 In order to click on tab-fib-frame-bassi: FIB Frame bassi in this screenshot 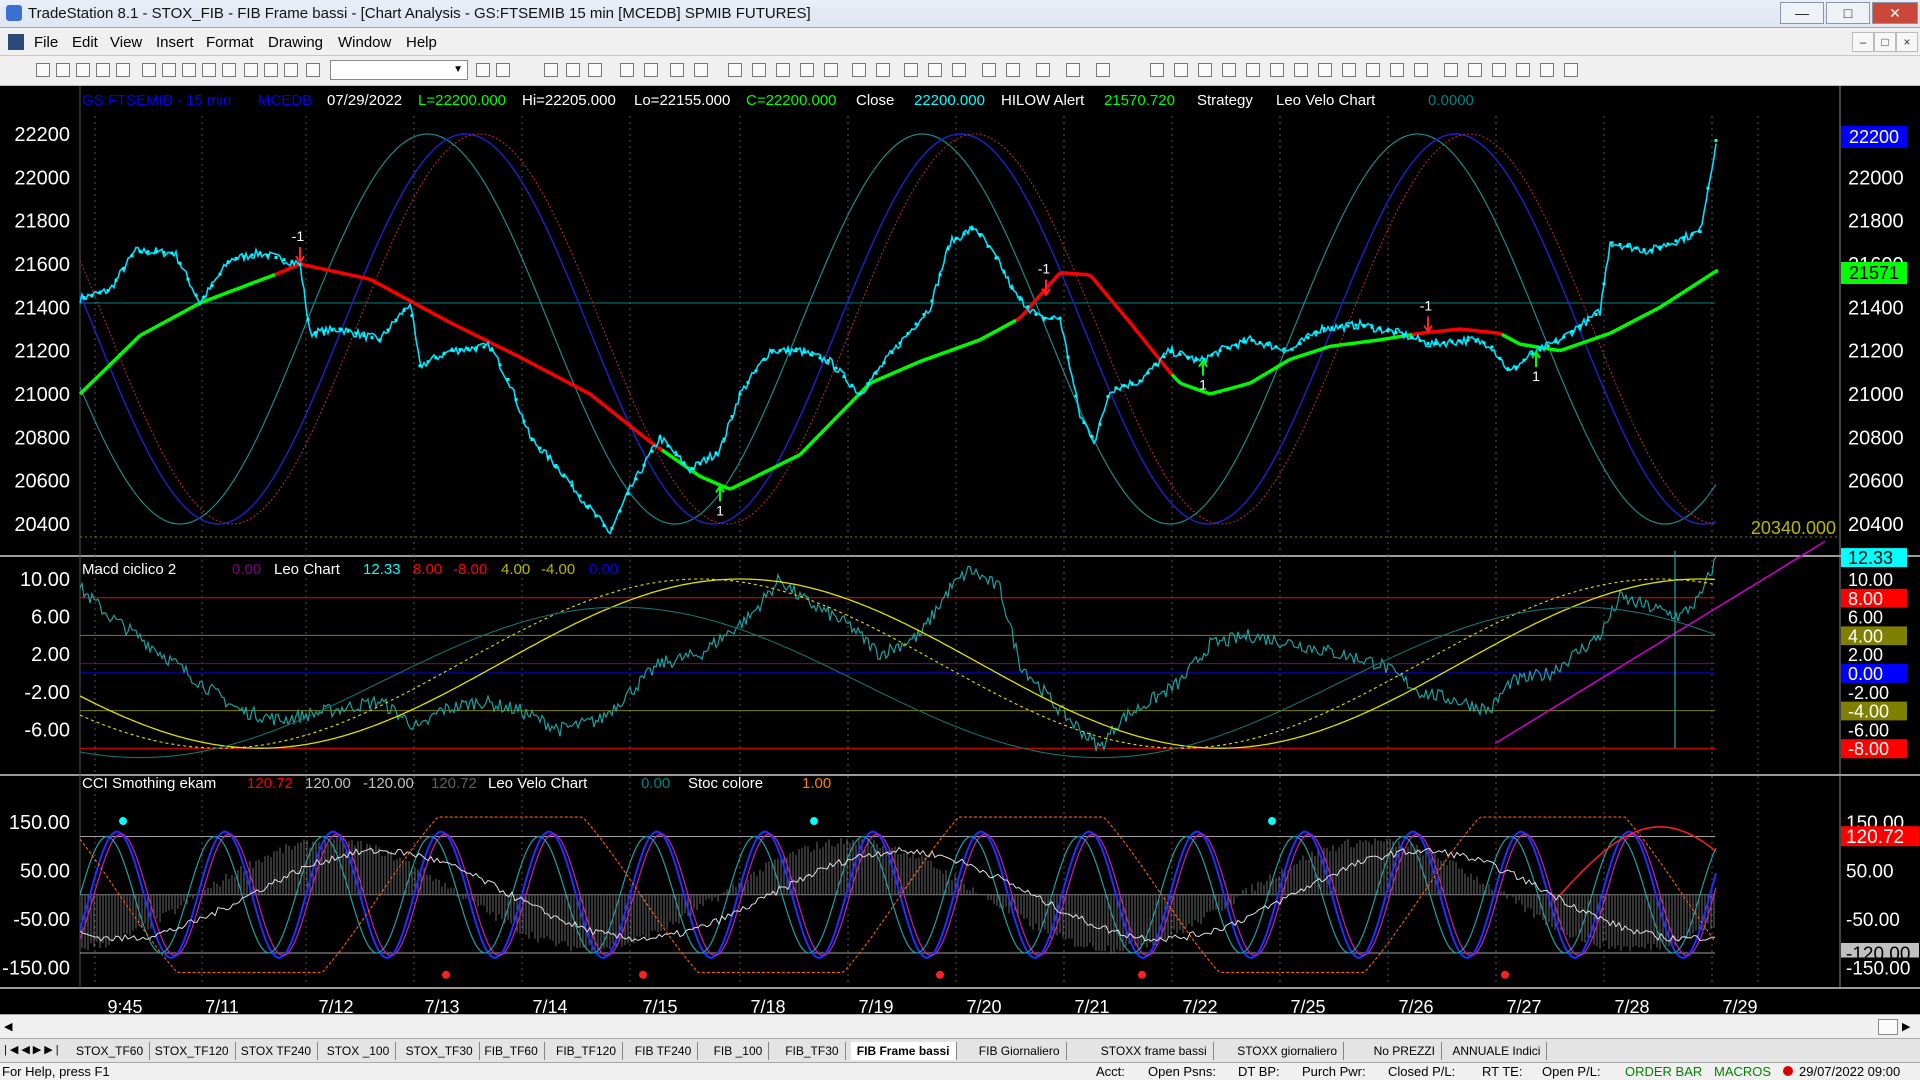, I will do `click(903, 1051)`.